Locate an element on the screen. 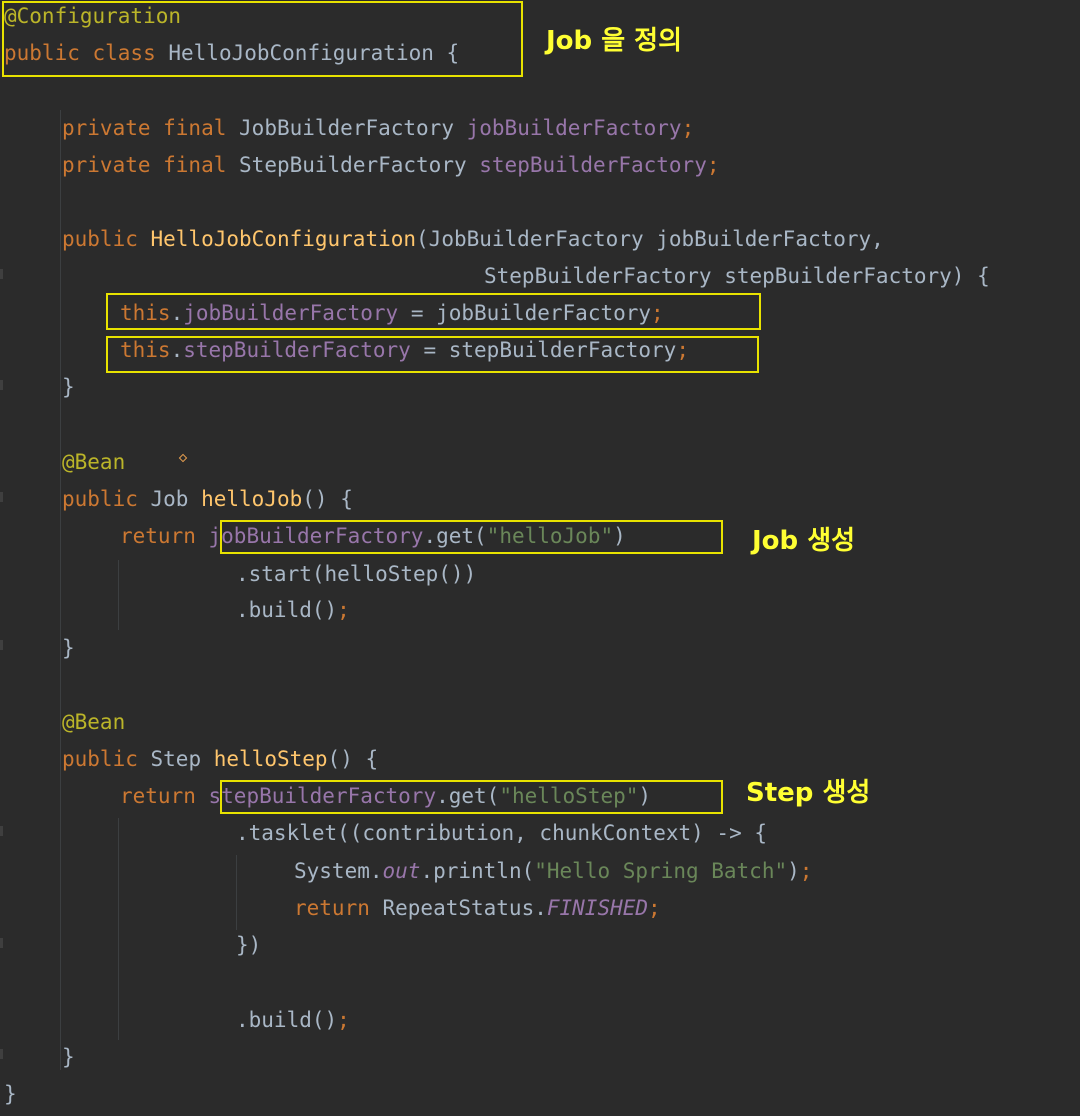 Image resolution: width=1080 pixels, height=1116 pixels. method-name: helloStep is located at coordinates (270, 759).